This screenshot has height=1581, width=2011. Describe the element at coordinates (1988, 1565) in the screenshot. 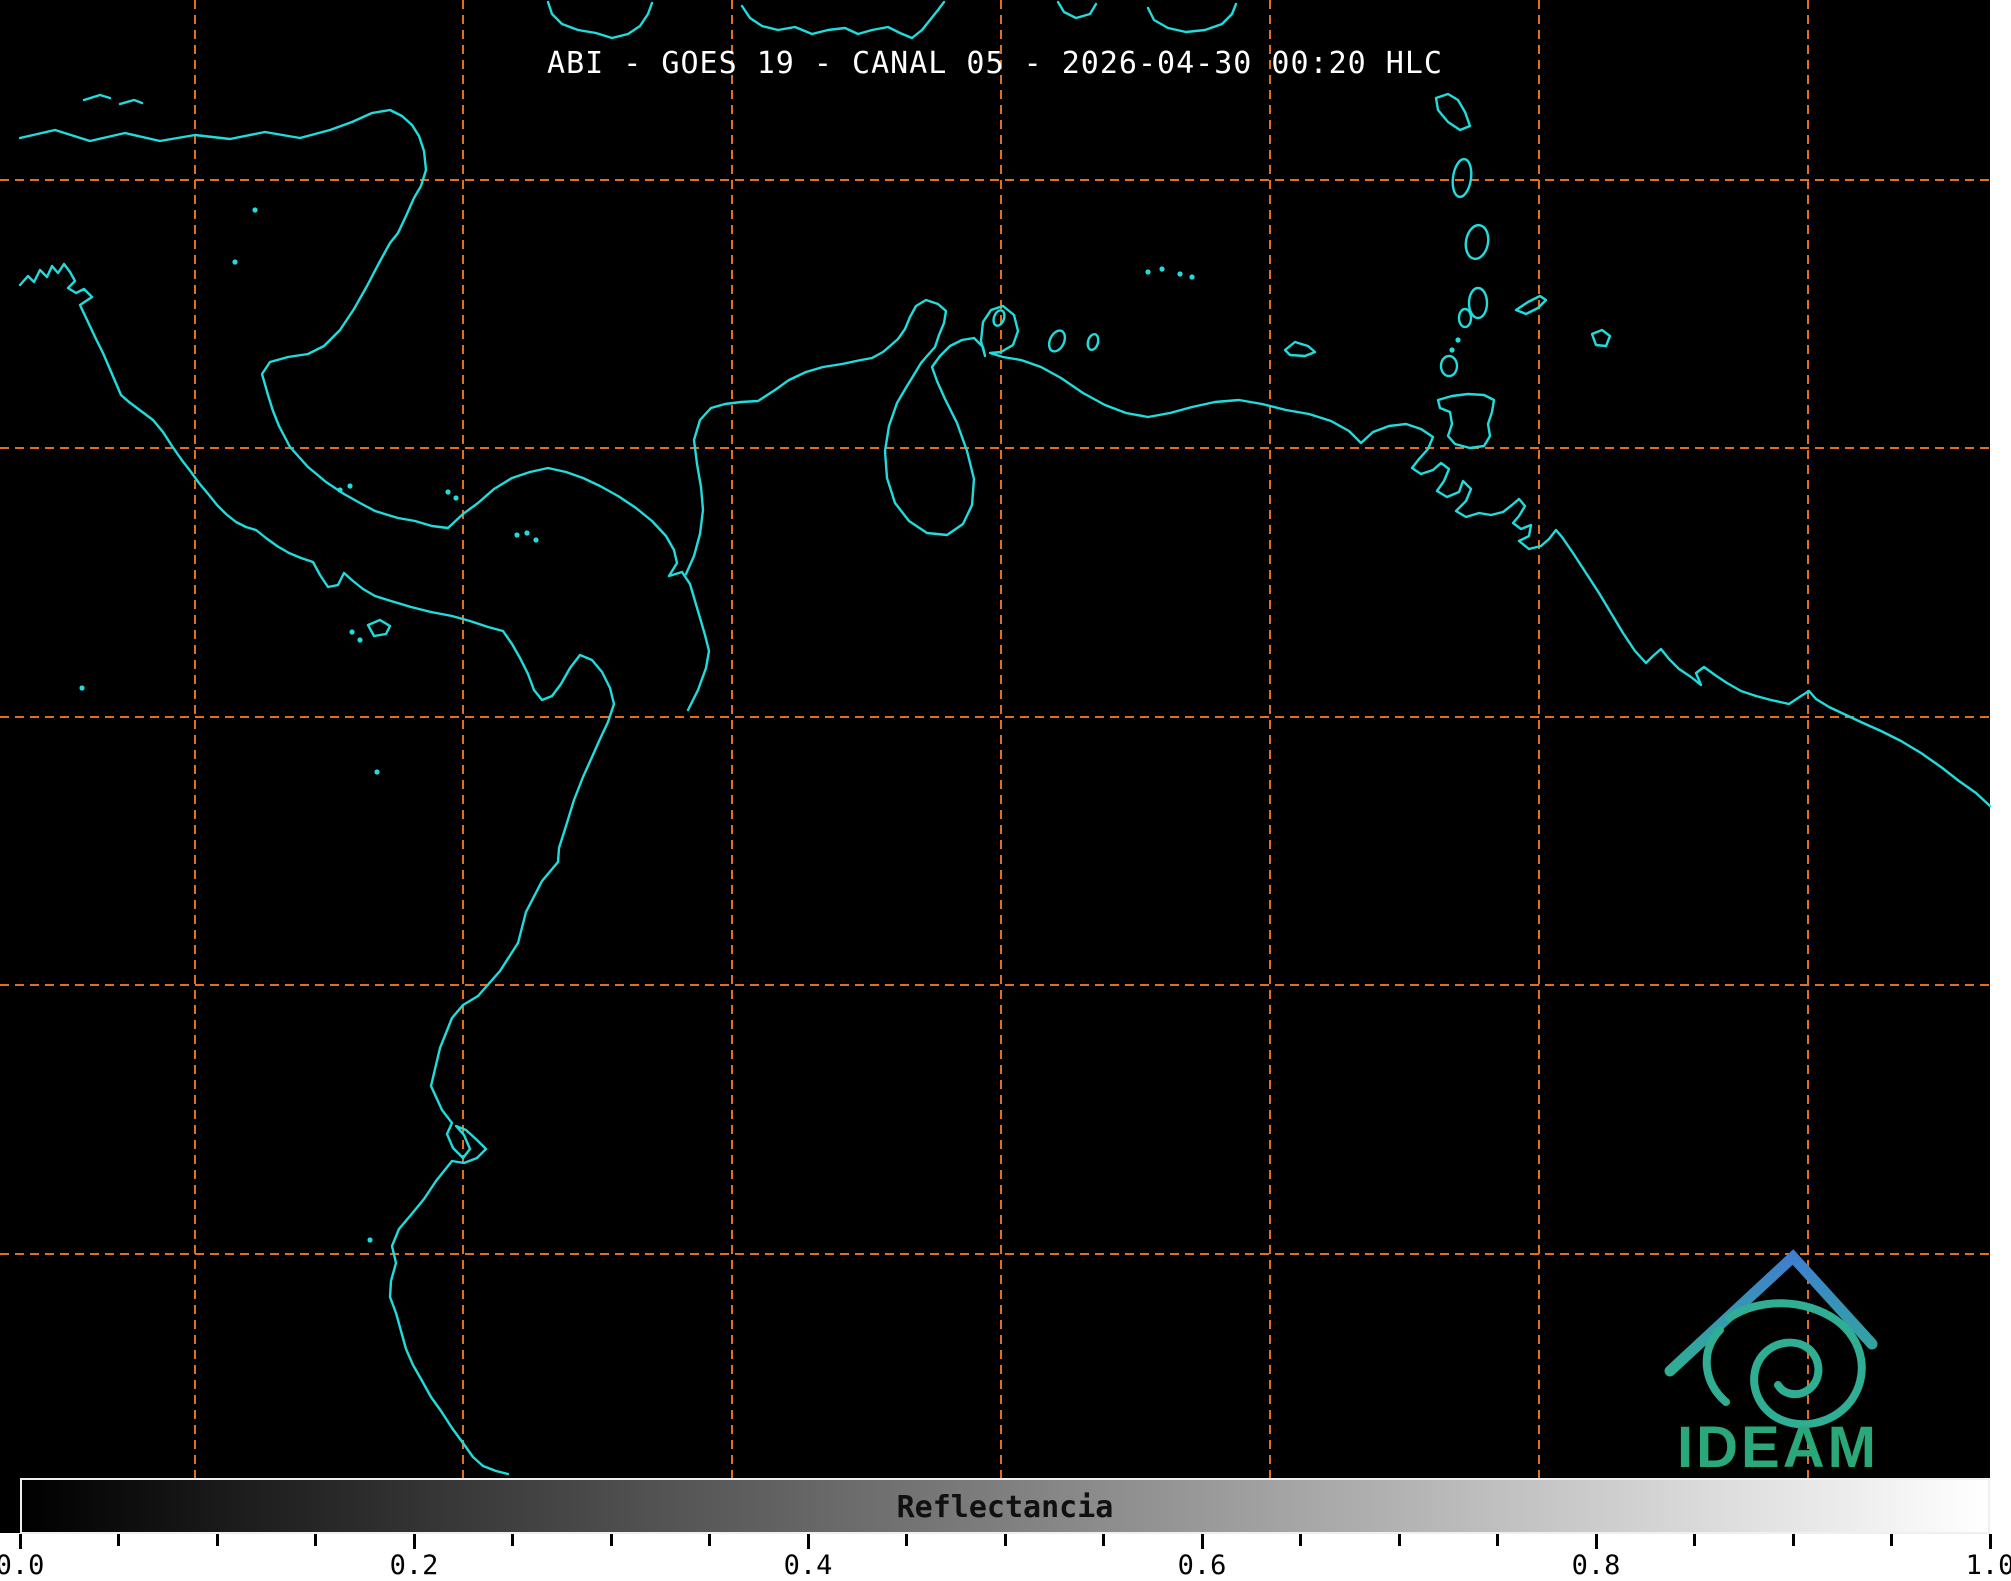

I see `colorbar-tick-label: 1.0` at that location.